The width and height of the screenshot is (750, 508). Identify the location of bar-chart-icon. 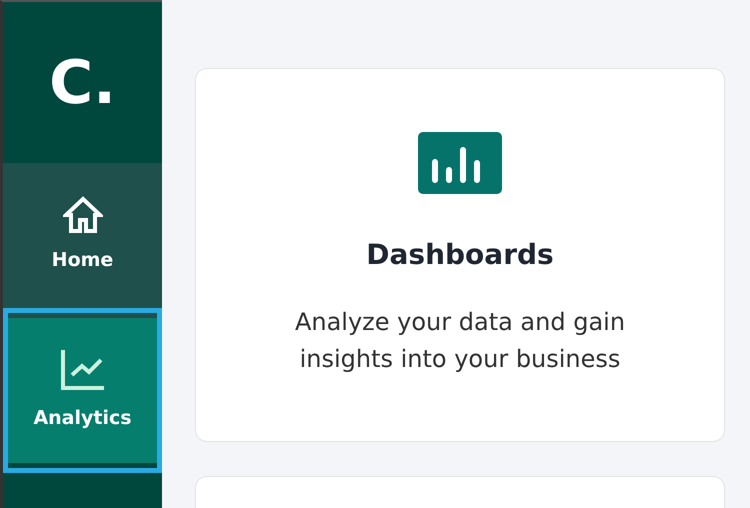
(460, 163).